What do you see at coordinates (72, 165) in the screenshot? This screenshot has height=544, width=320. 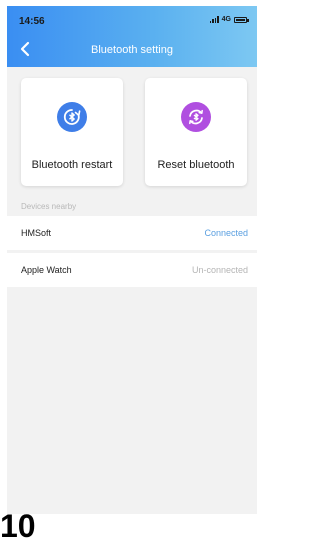 I see `bluetooth-restart-label: Bluetooth restart` at bounding box center [72, 165].